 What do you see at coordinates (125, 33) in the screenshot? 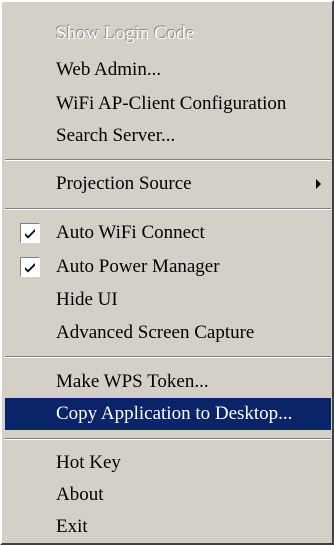
I see `menu-item-label: Show Login Code` at bounding box center [125, 33].